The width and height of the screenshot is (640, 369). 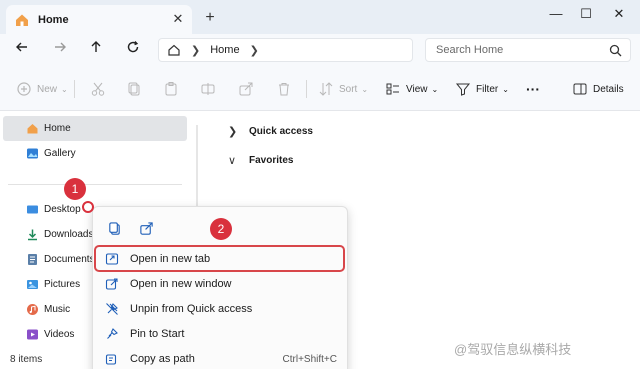 What do you see at coordinates (174, 50) in the screenshot?
I see `home-outline-icon` at bounding box center [174, 50].